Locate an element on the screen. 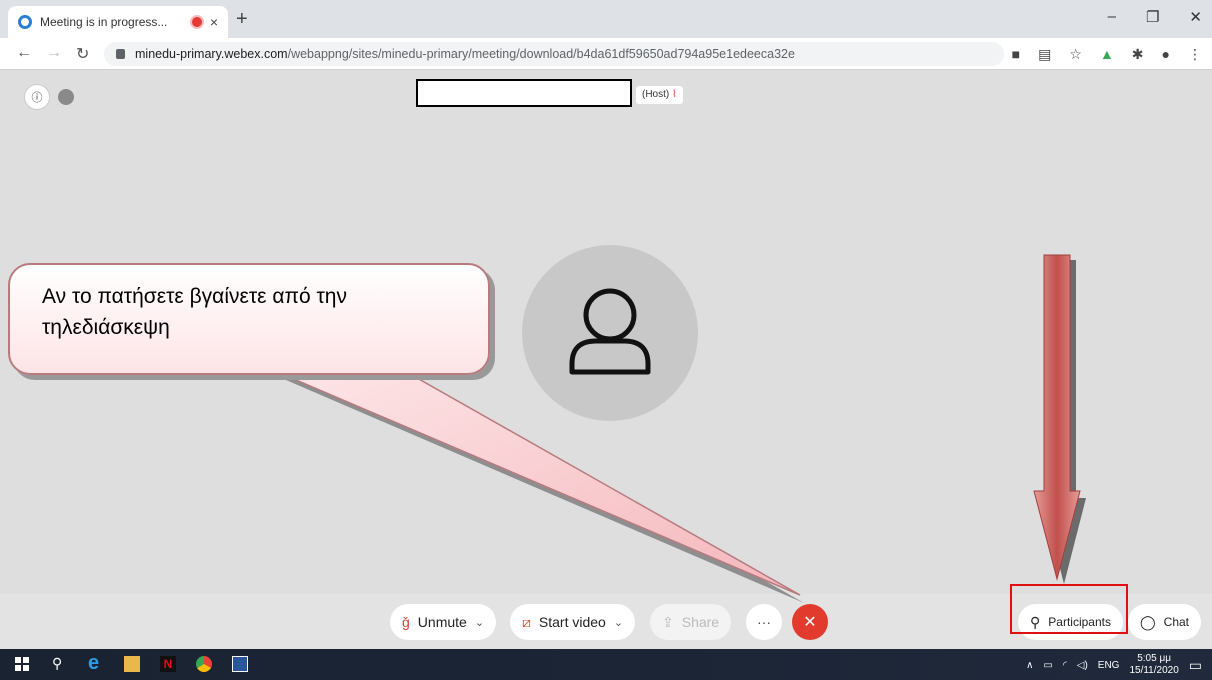 The height and width of the screenshot is (680, 1212). window-controls: – ❐ ✕ is located at coordinates (1155, 17).